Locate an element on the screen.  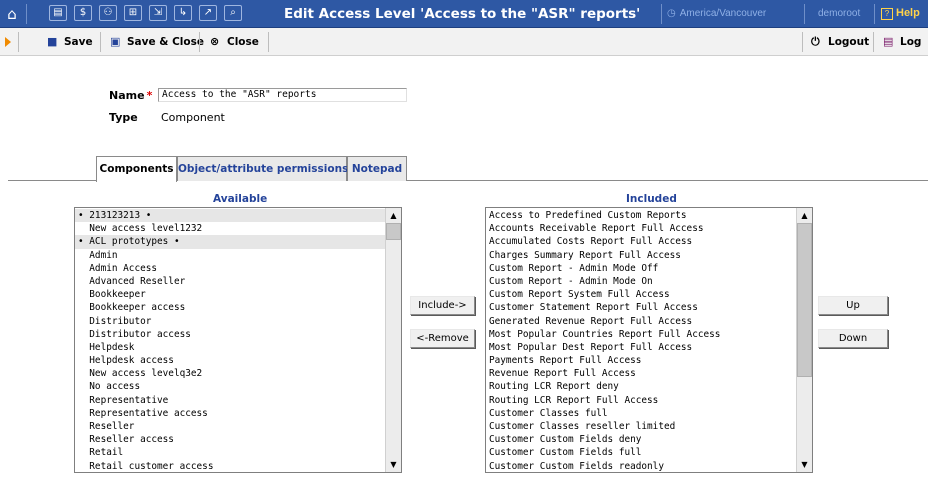
logout-icon: ⏻ is located at coordinates (815, 41).